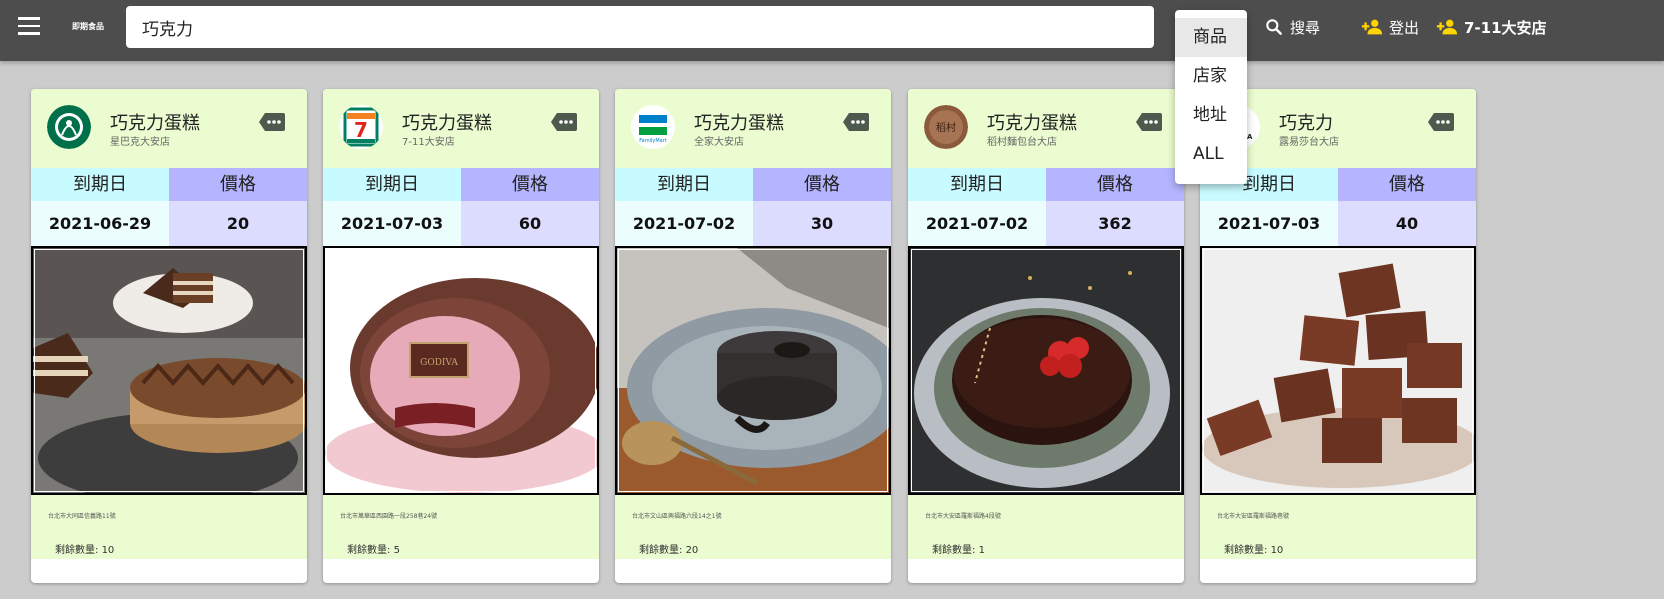  I want to click on svg-text: GODIVA, so click(439, 363).